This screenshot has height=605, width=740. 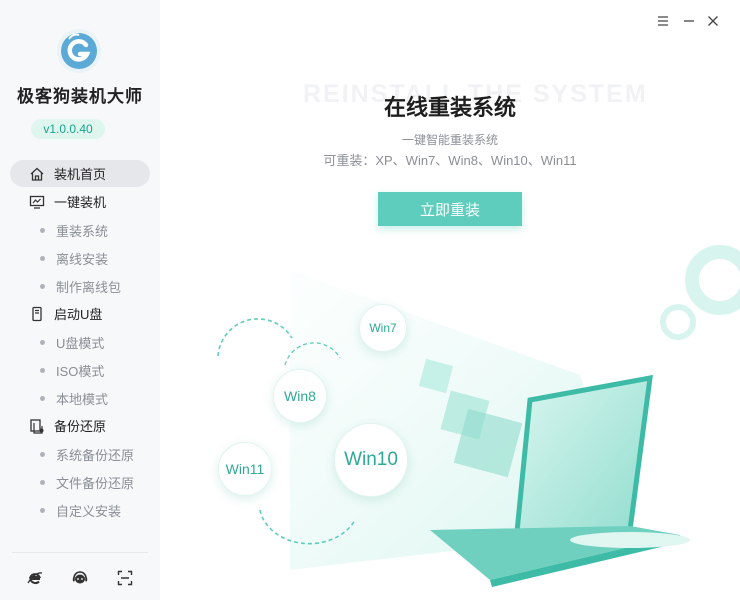 I want to click on usb-drive-icon, so click(x=37, y=314).